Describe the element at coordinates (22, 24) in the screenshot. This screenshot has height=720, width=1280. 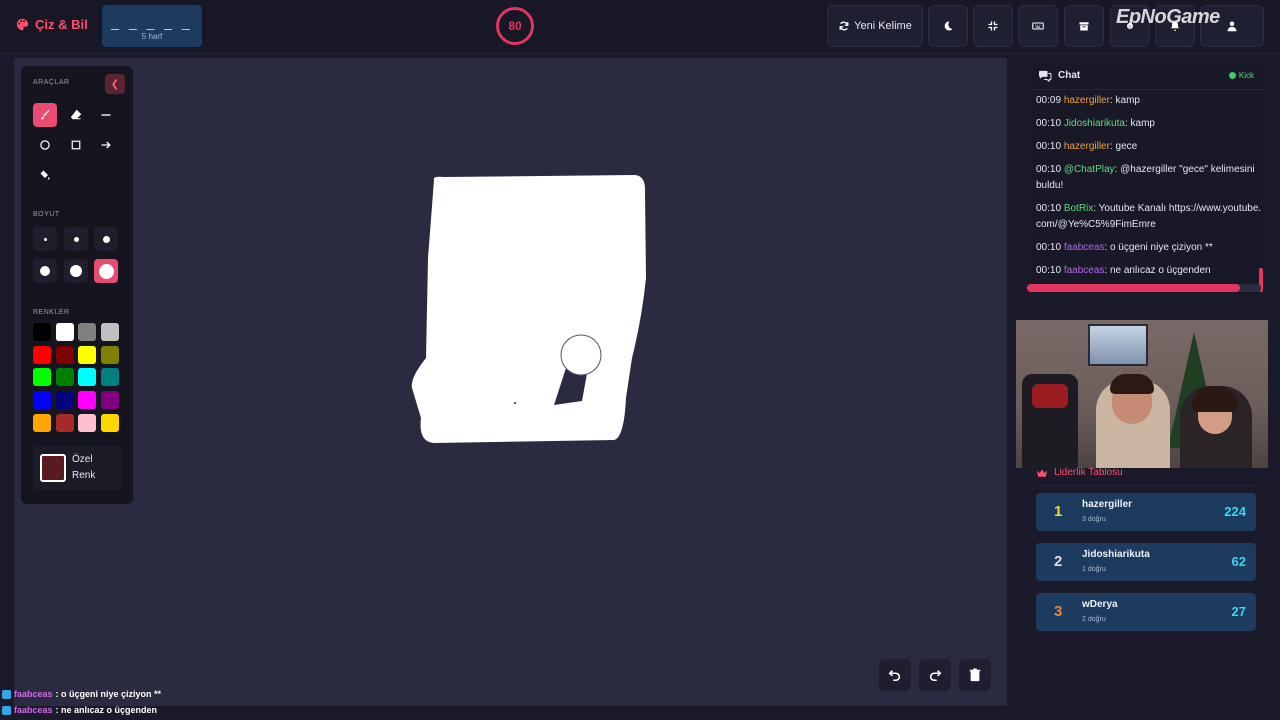
I see `palette-icon` at that location.